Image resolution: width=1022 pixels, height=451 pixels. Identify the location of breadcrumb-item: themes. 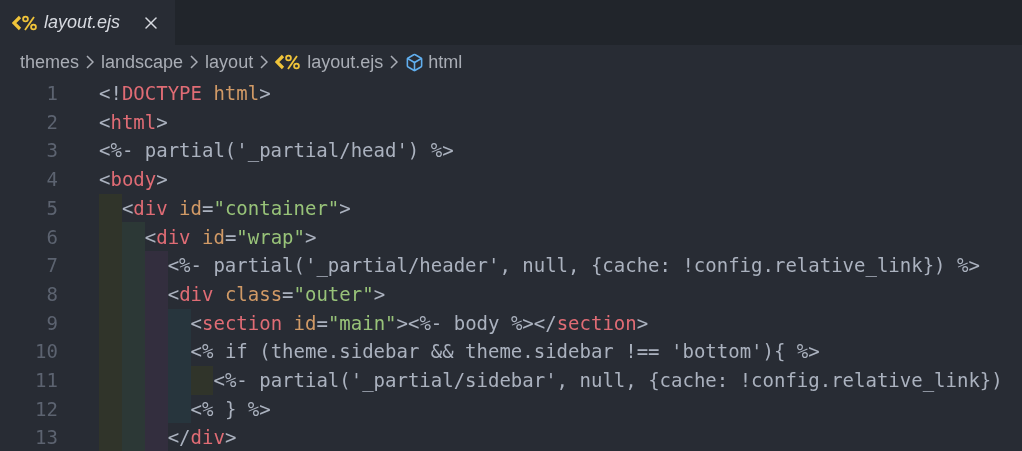
(50, 62).